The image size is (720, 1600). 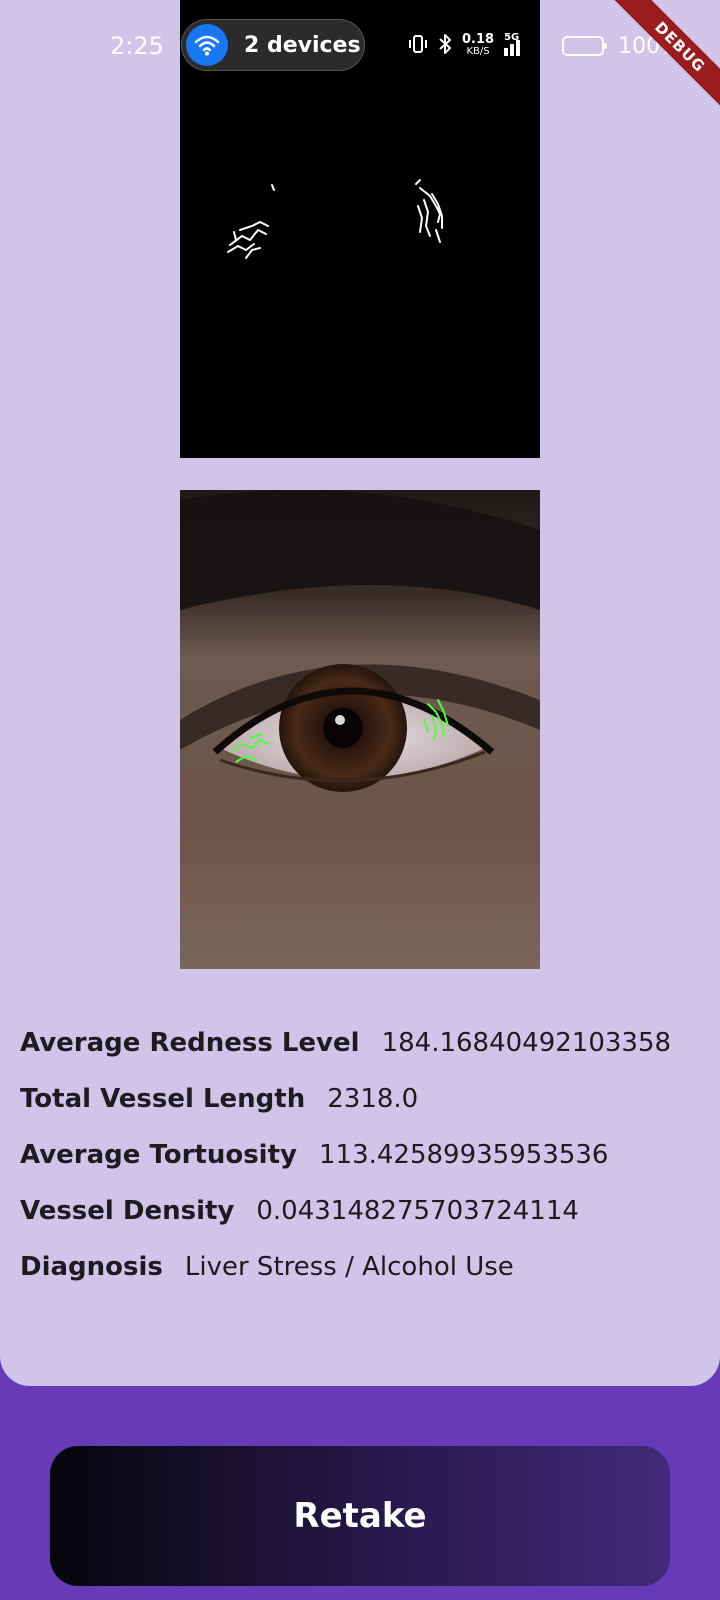 I want to click on metric-row-vessel-length: Total Vessel Length 2318.0, so click(x=360, y=1099).